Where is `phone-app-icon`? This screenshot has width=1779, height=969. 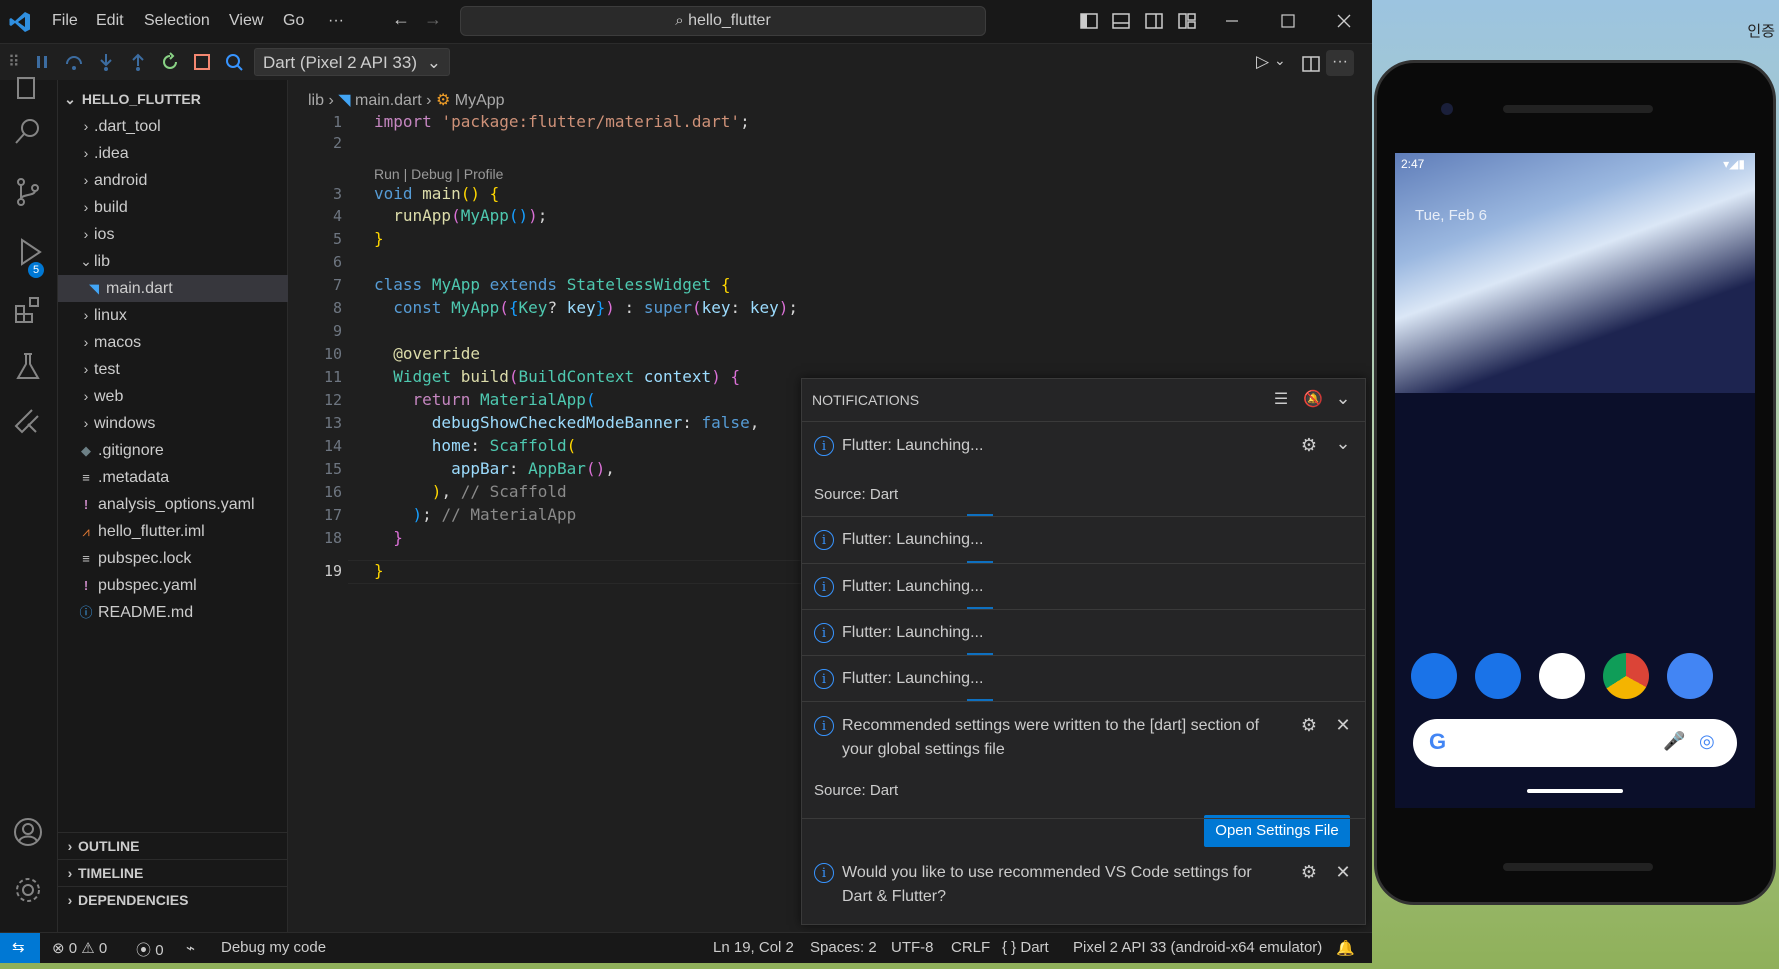 phone-app-icon is located at coordinates (1434, 676).